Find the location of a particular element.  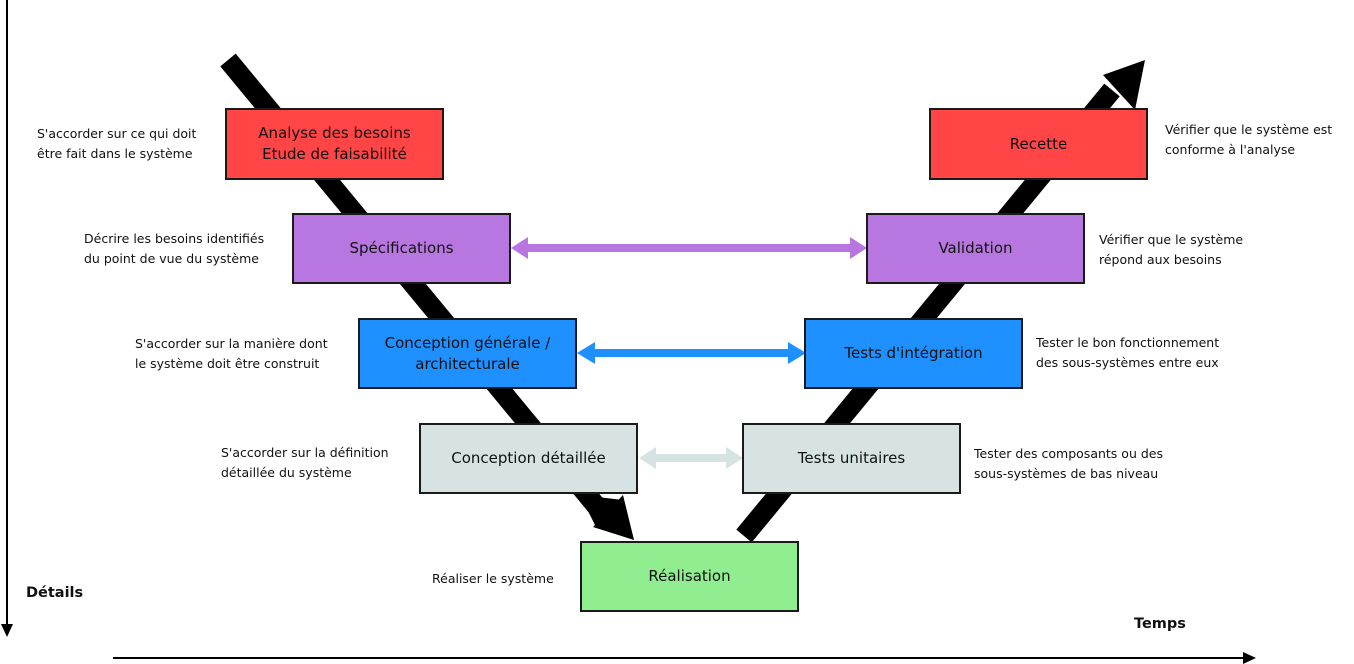

phase-label: Analyse des besoins Etude de faisabilité is located at coordinates (334, 143).